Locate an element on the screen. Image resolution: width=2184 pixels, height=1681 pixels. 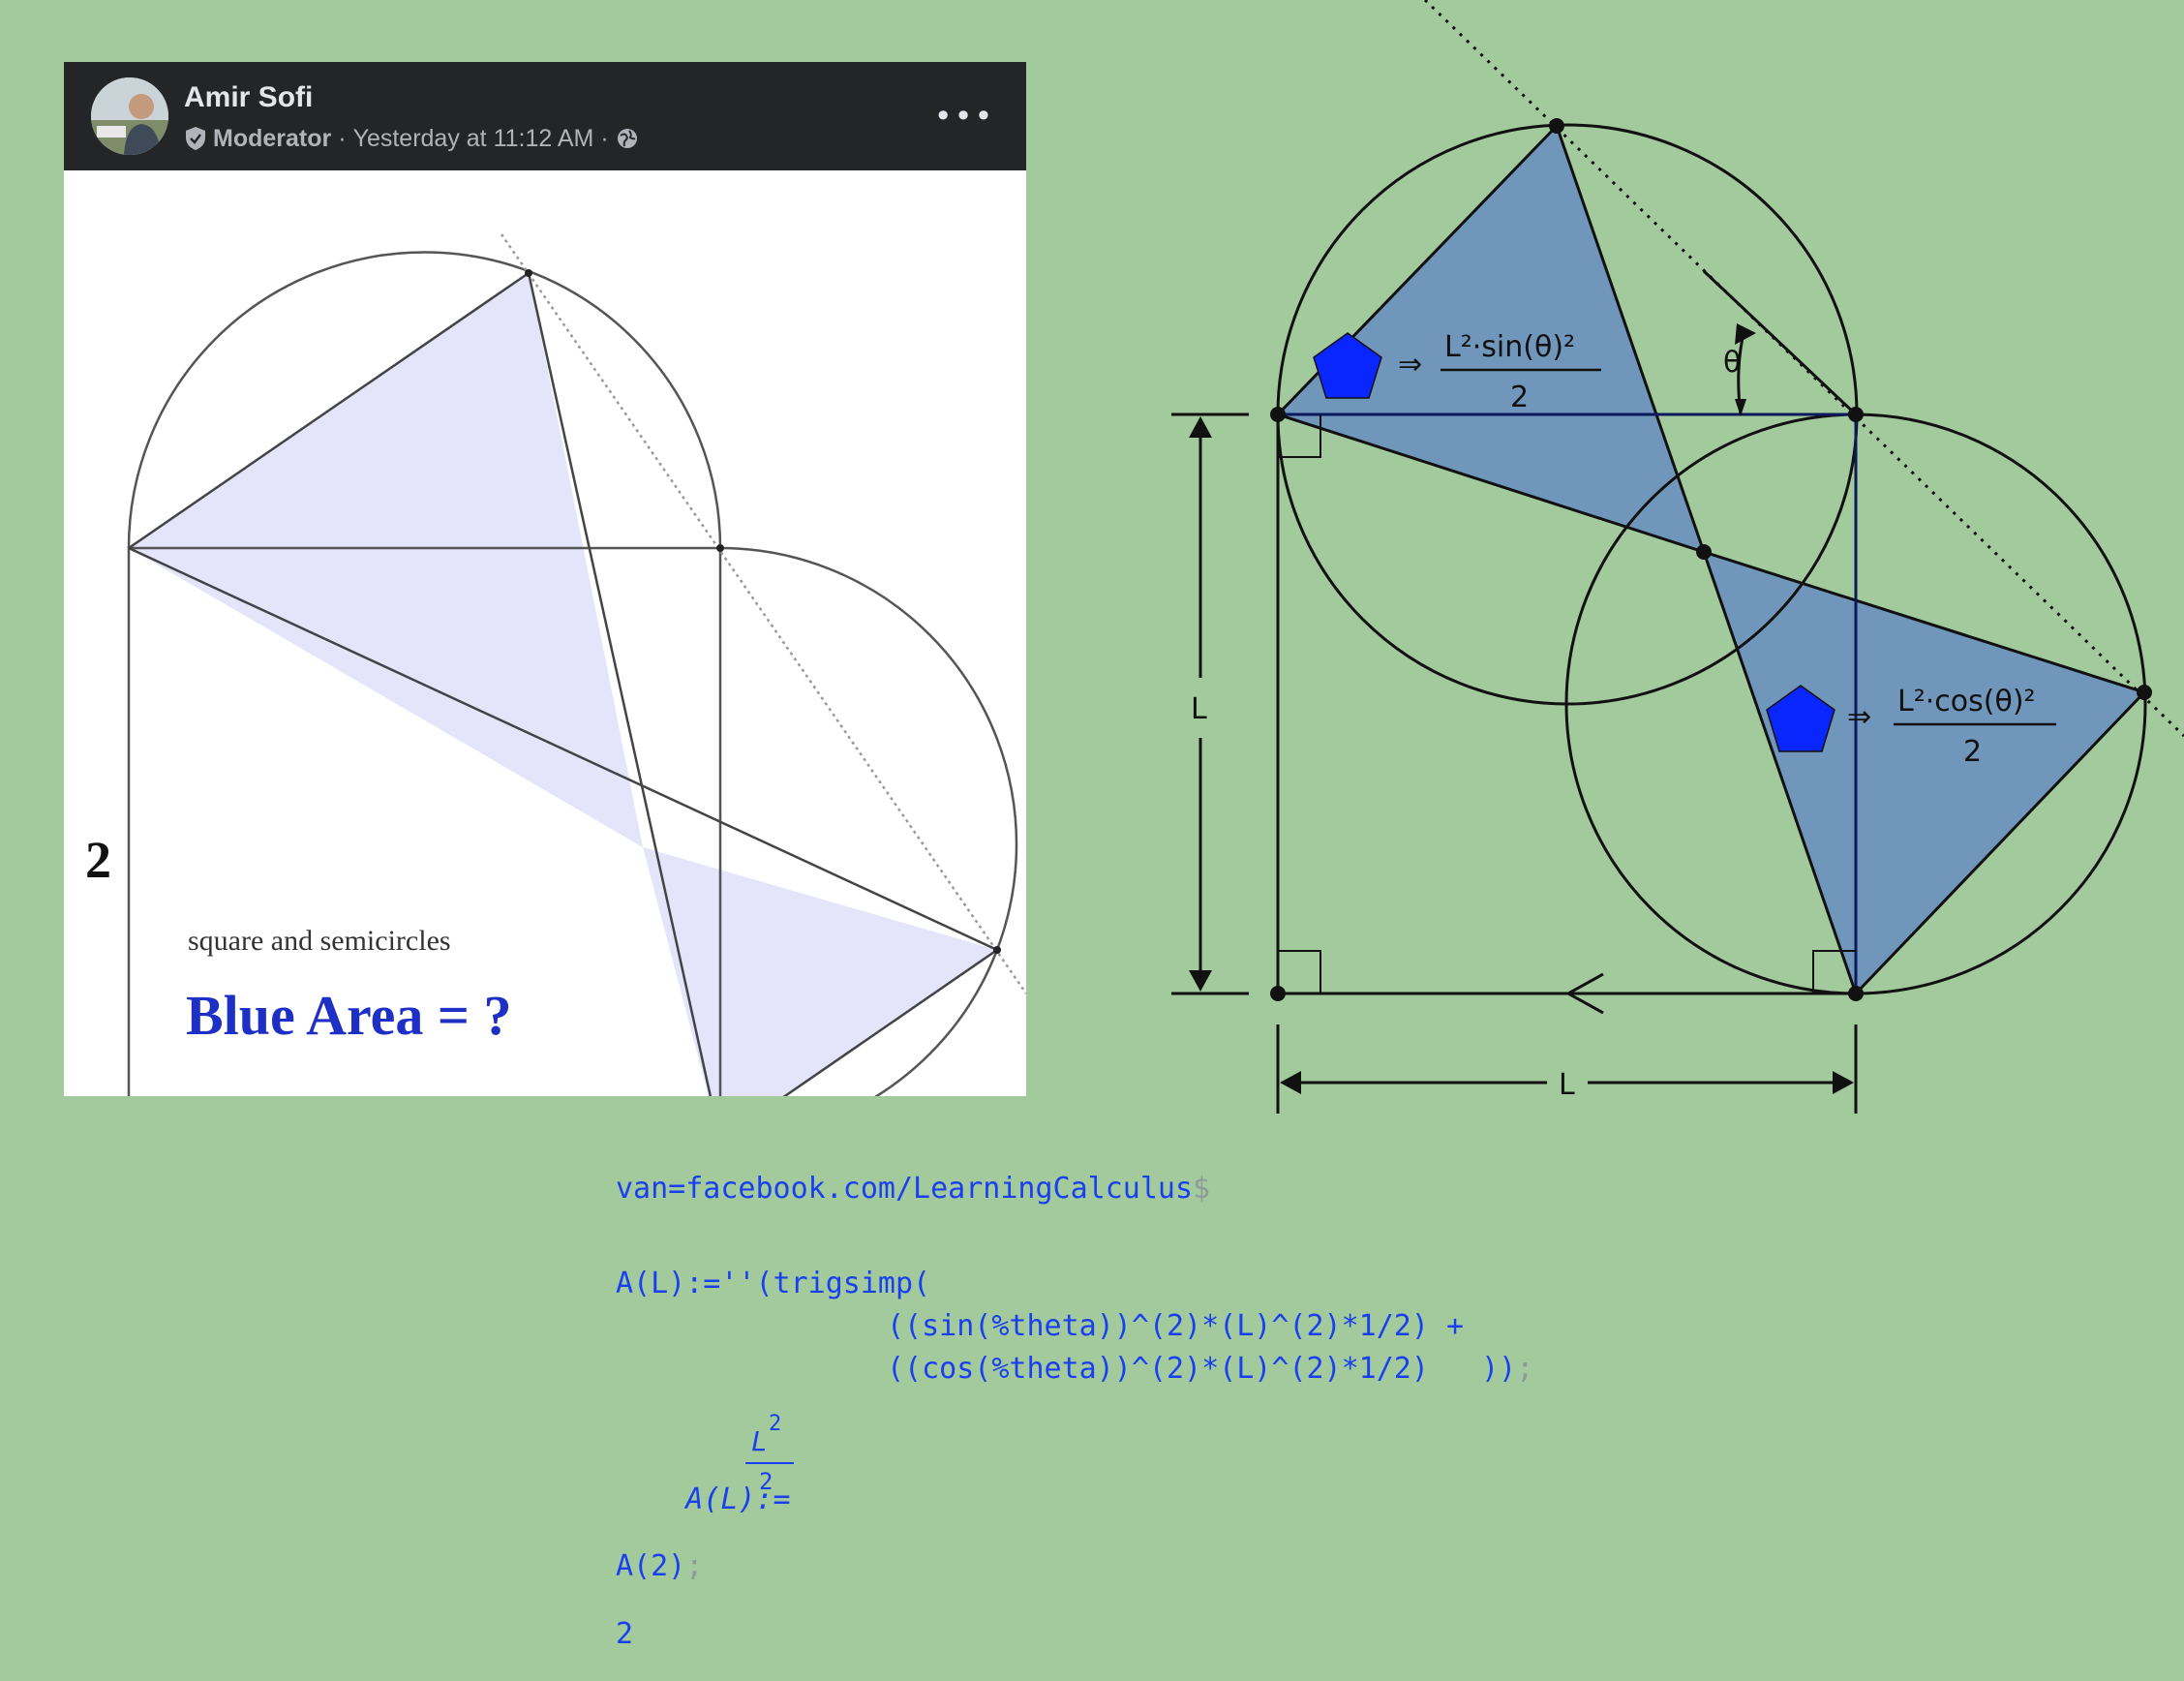
top-formula-numerator: L²·sin(θ)² is located at coordinates (1510, 347).